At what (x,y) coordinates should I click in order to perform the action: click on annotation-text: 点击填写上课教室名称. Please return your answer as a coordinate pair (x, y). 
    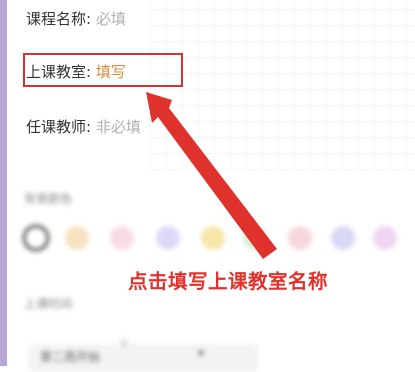
    Looking at the image, I should click on (228, 281).